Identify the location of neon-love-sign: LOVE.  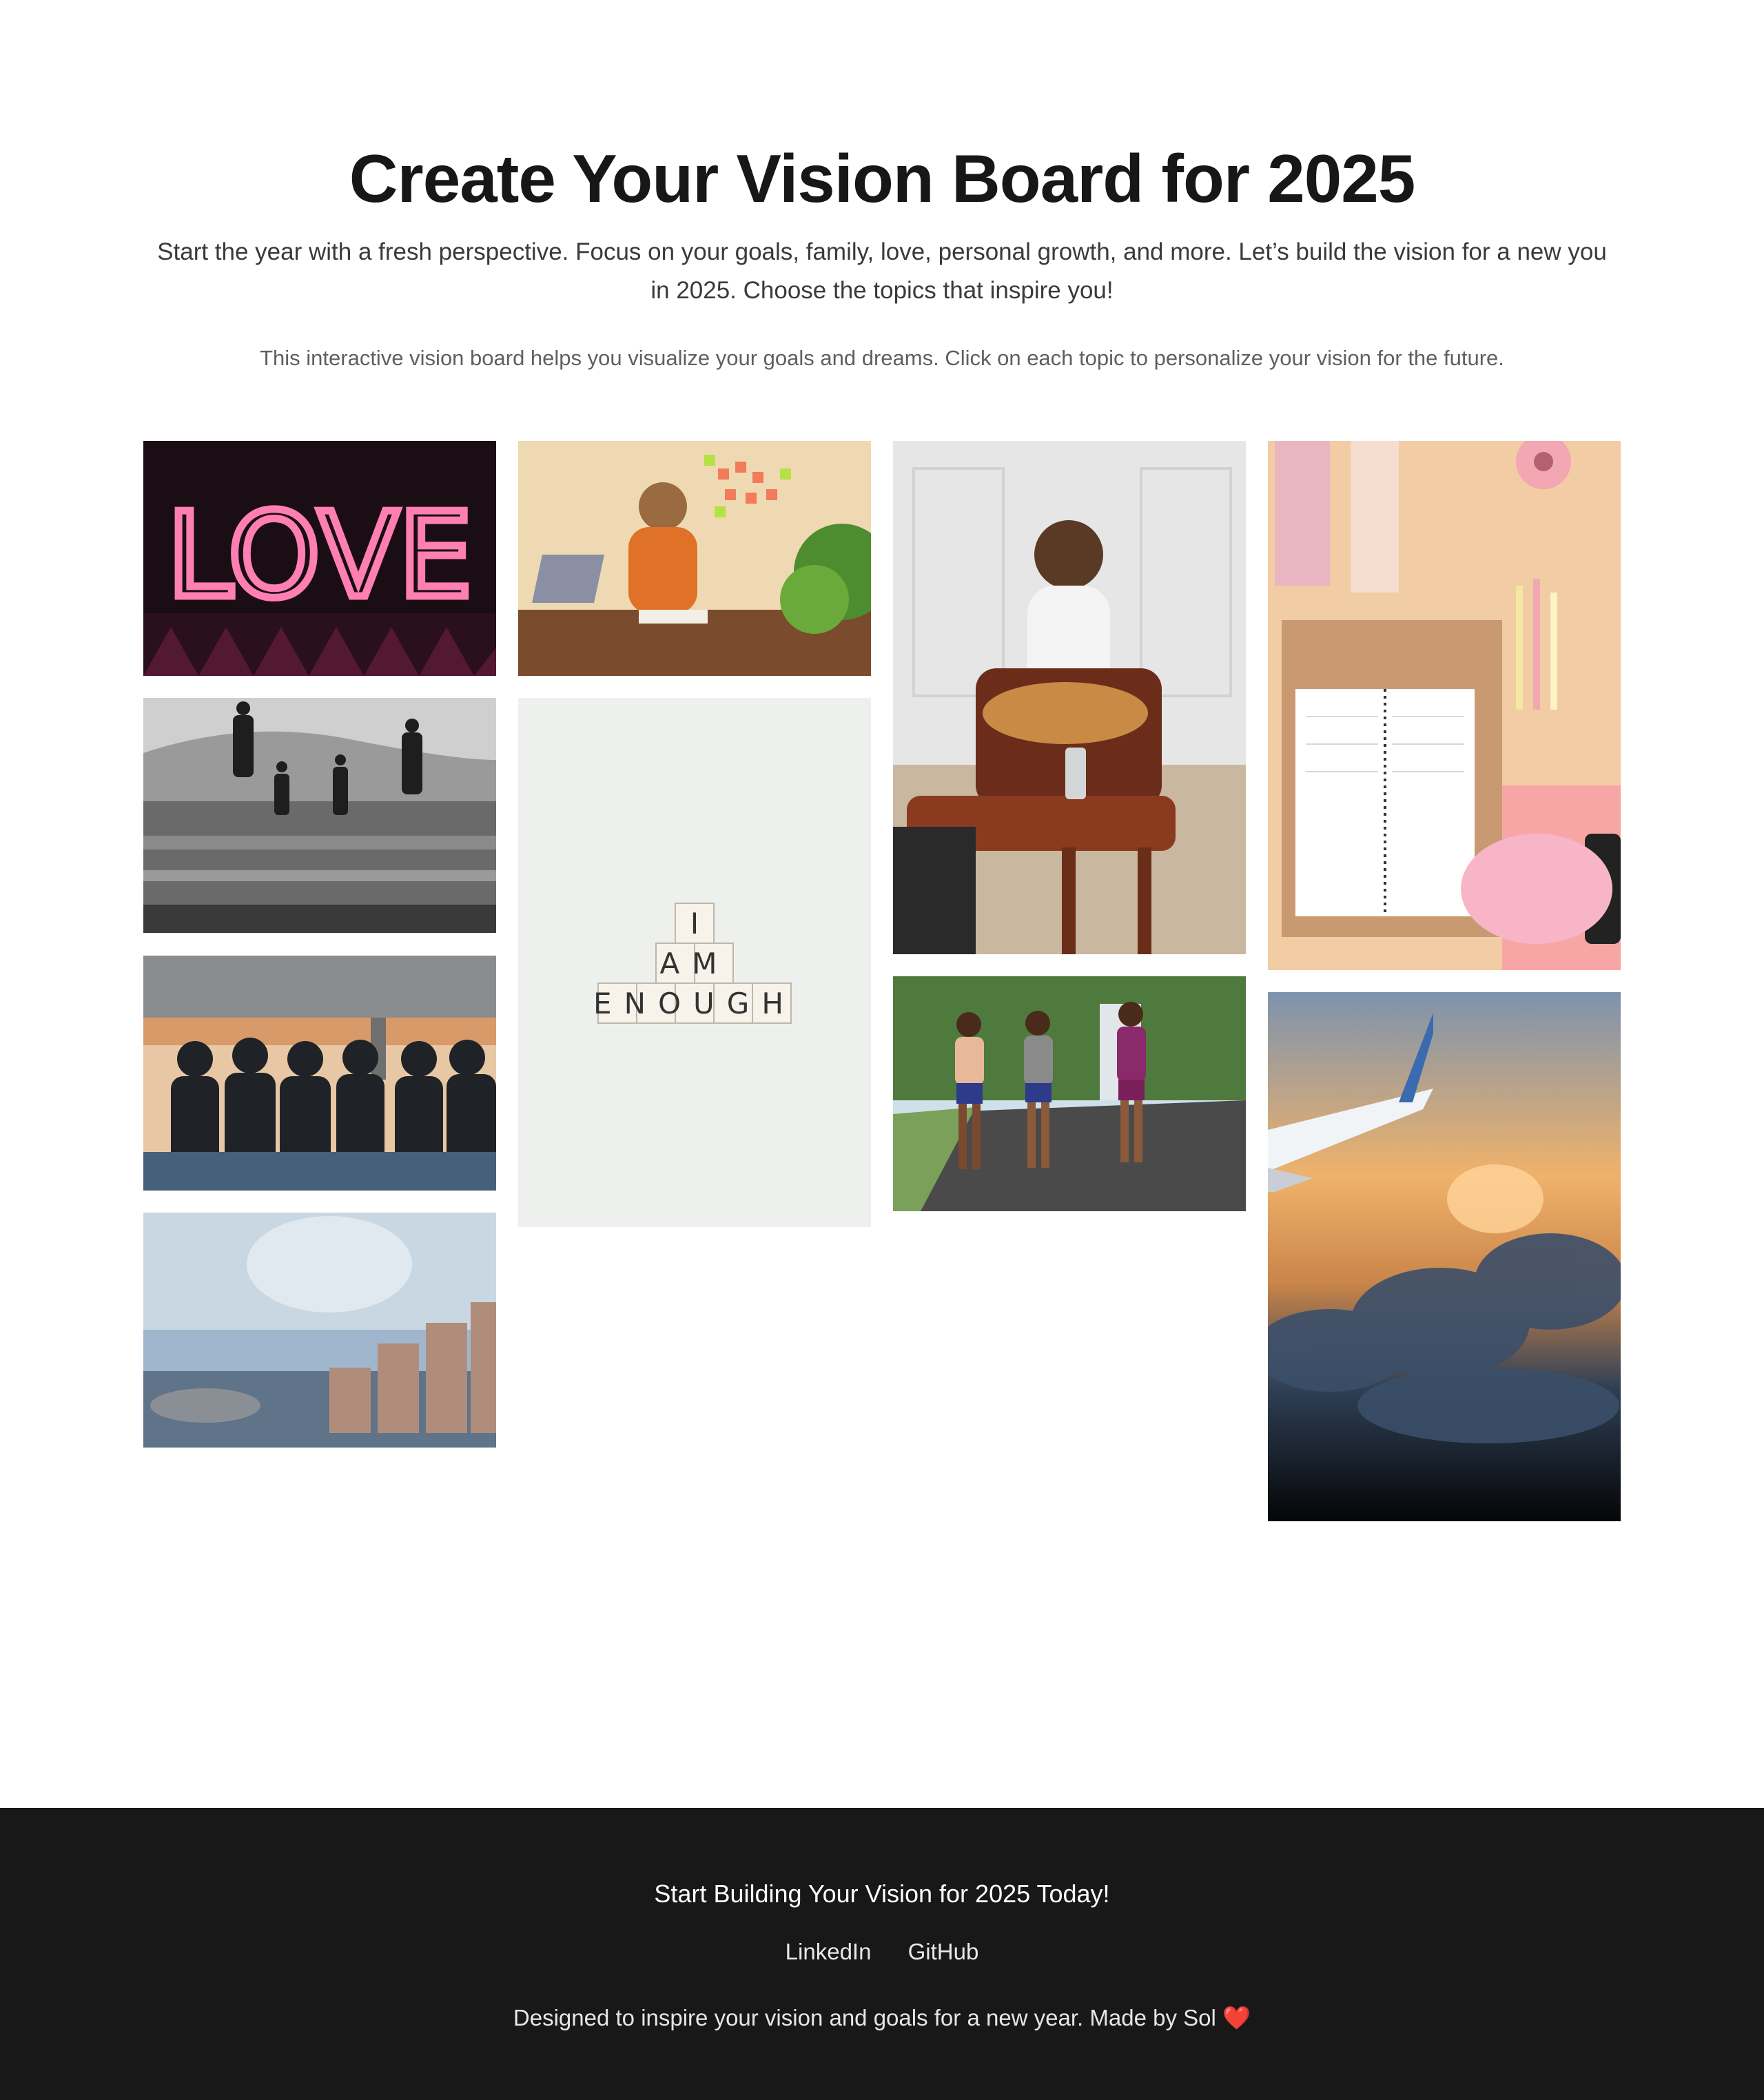
(319, 556).